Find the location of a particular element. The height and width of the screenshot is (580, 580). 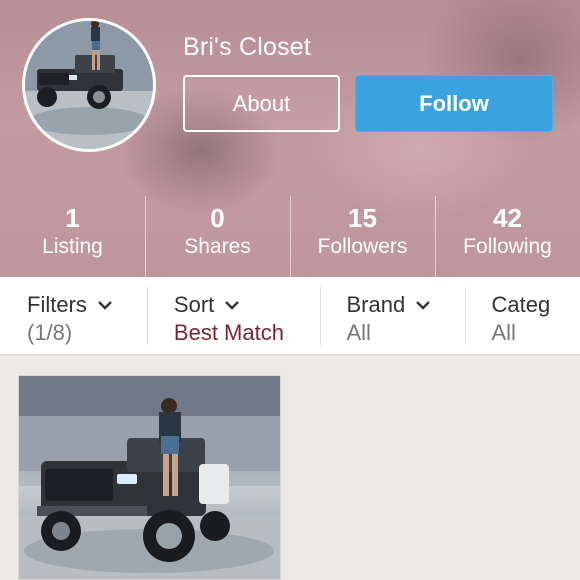

stat-listings: 1 Listing is located at coordinates (72, 236).